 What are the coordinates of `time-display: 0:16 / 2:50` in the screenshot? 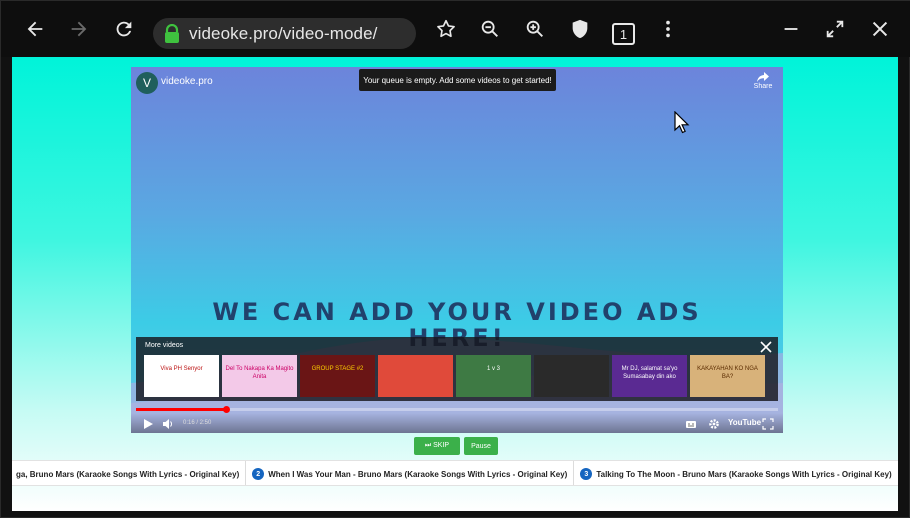 It's located at (197, 423).